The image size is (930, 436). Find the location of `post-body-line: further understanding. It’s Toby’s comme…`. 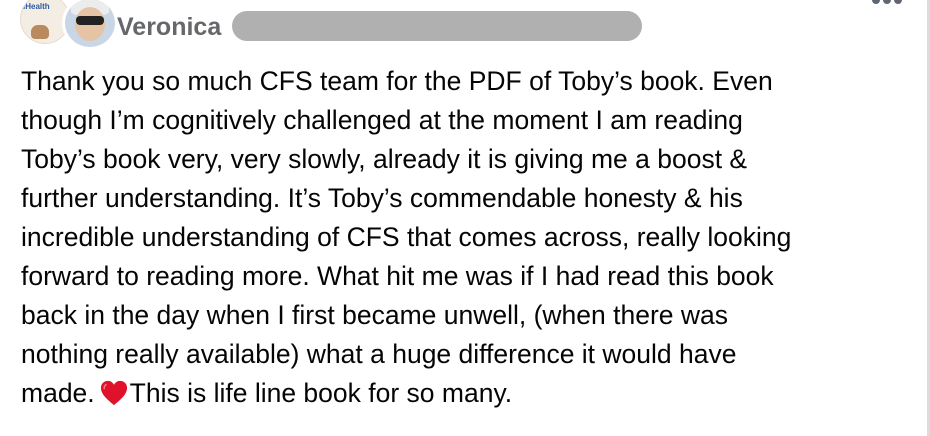

post-body-line: further understanding. It’s Toby’s comme… is located at coordinates (382, 198).